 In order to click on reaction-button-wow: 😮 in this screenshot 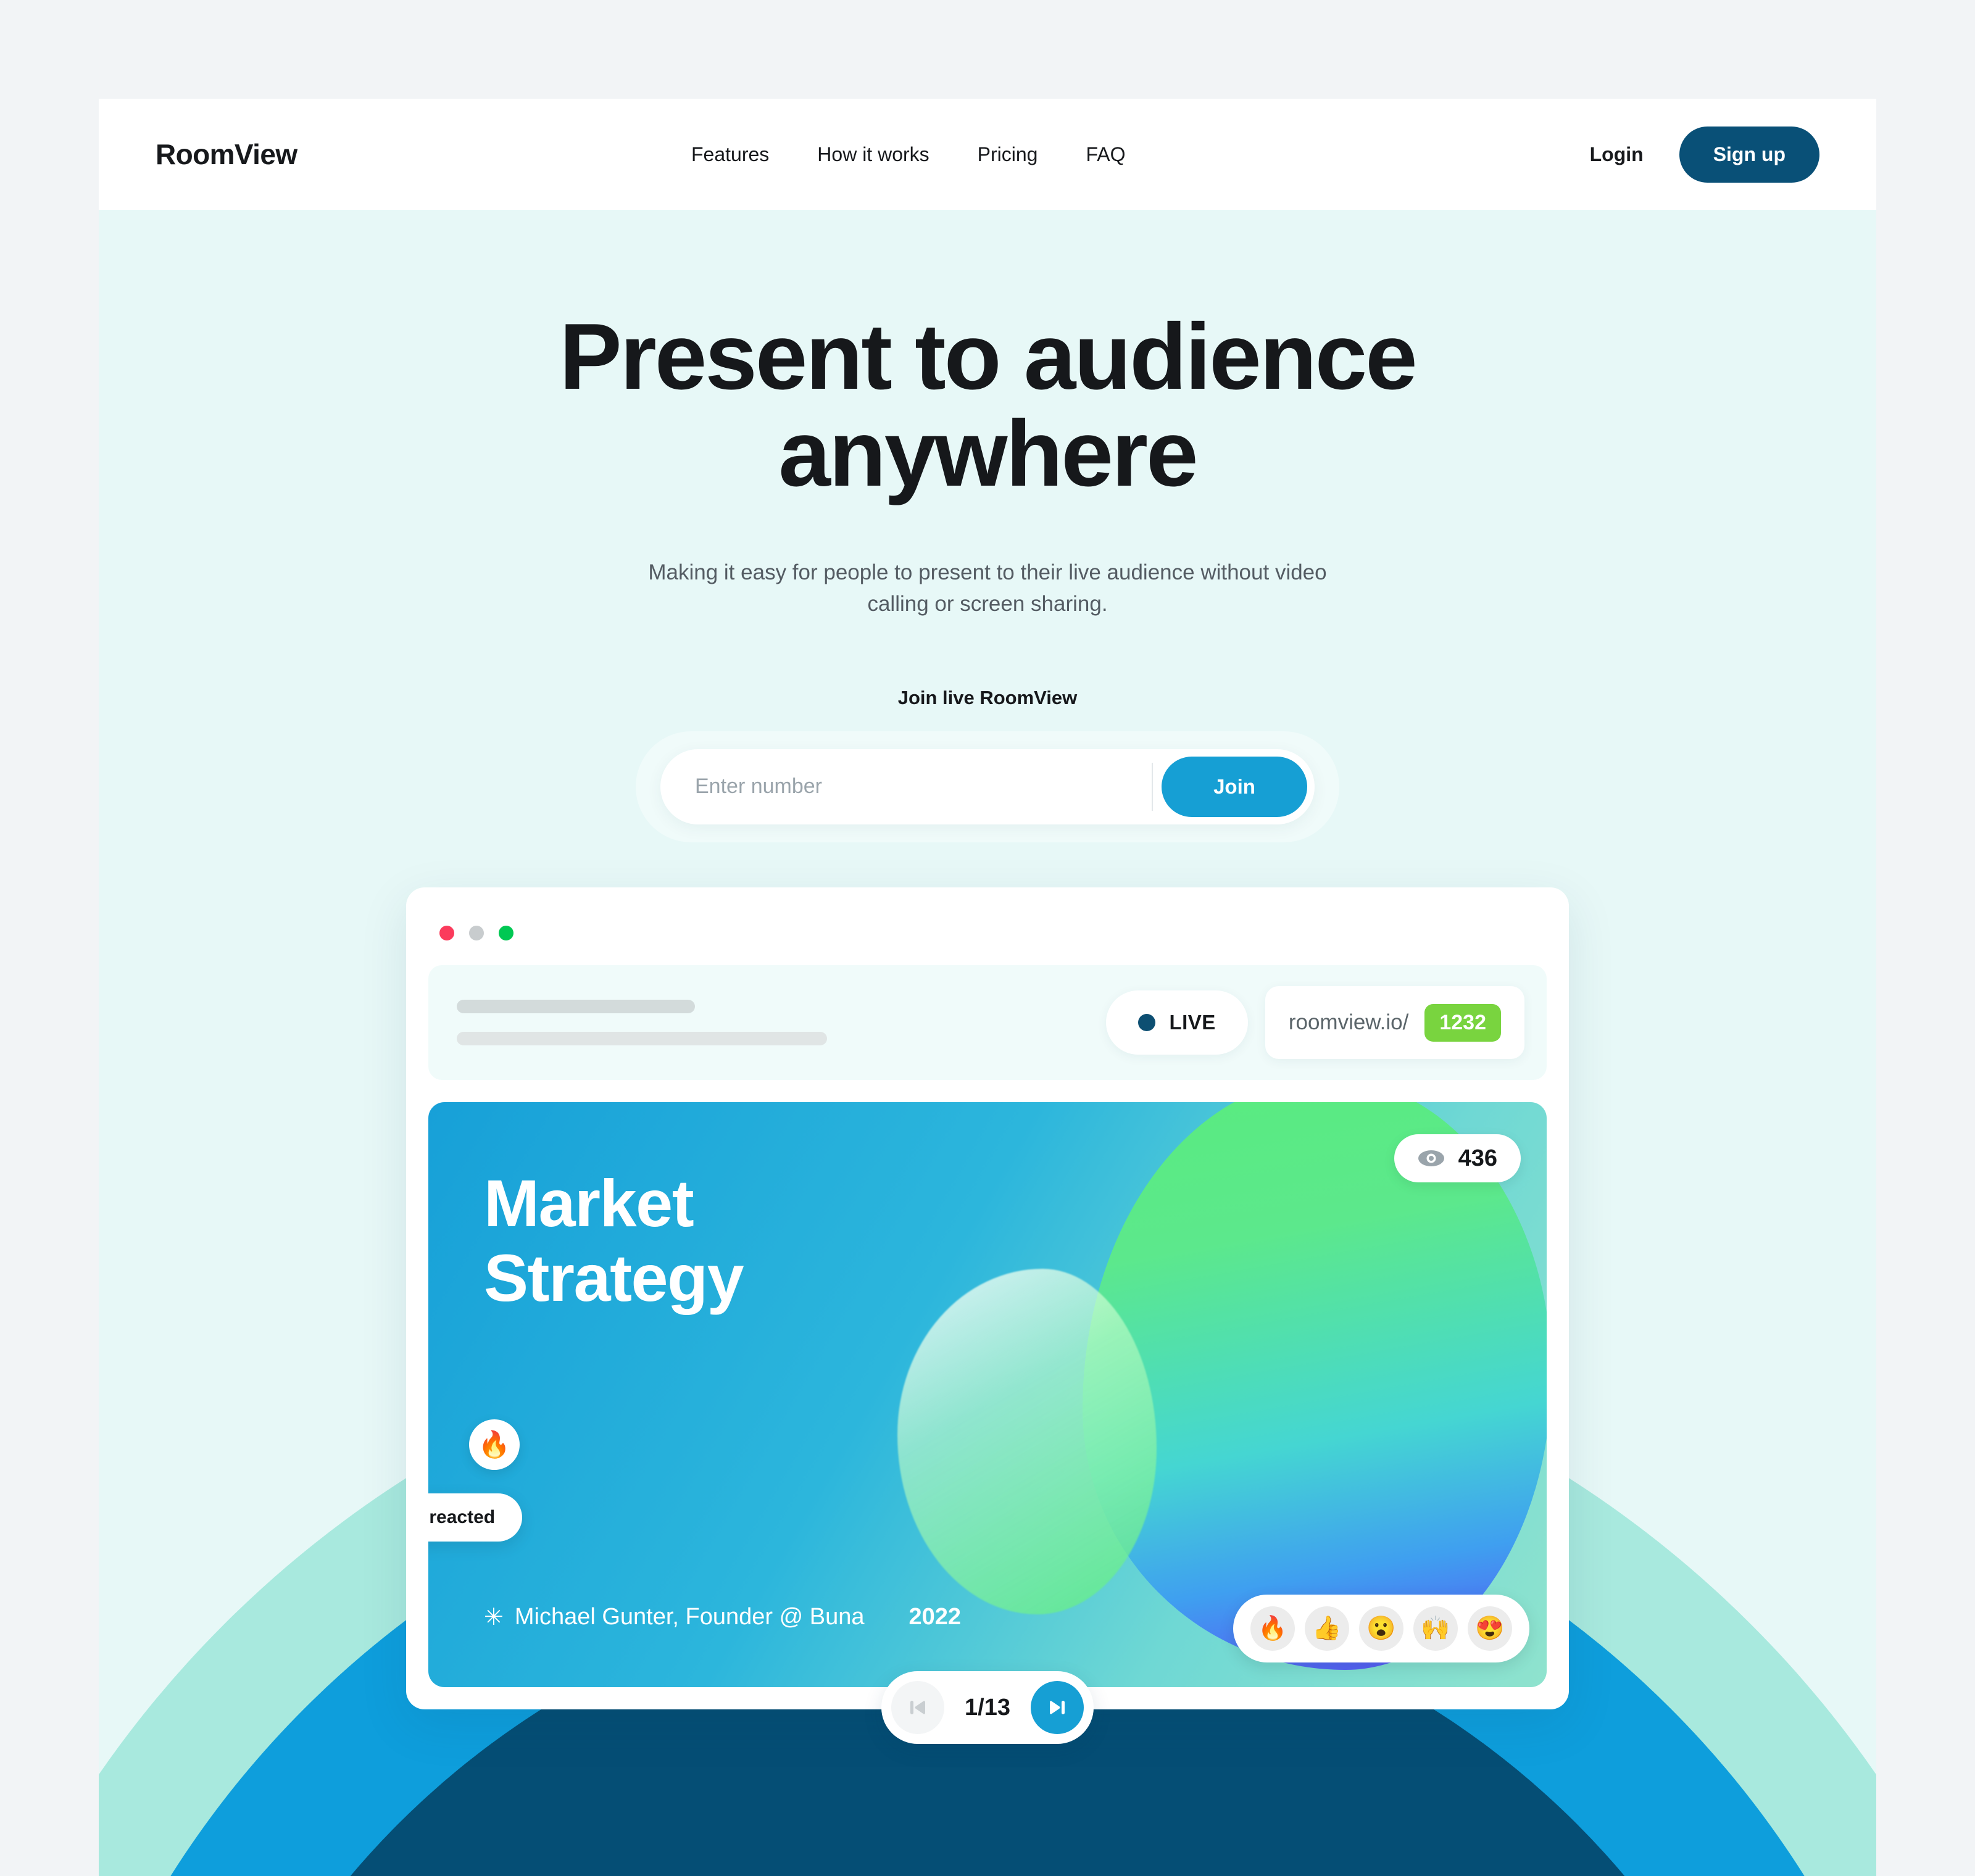, I will do `click(1381, 1628)`.